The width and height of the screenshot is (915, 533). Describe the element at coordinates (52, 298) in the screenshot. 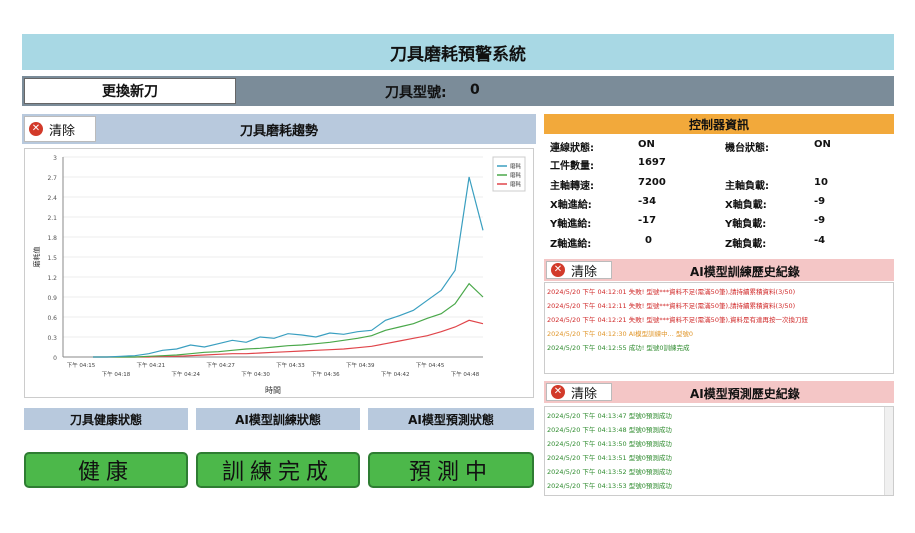

I see `y-tick-label: 0.9` at that location.